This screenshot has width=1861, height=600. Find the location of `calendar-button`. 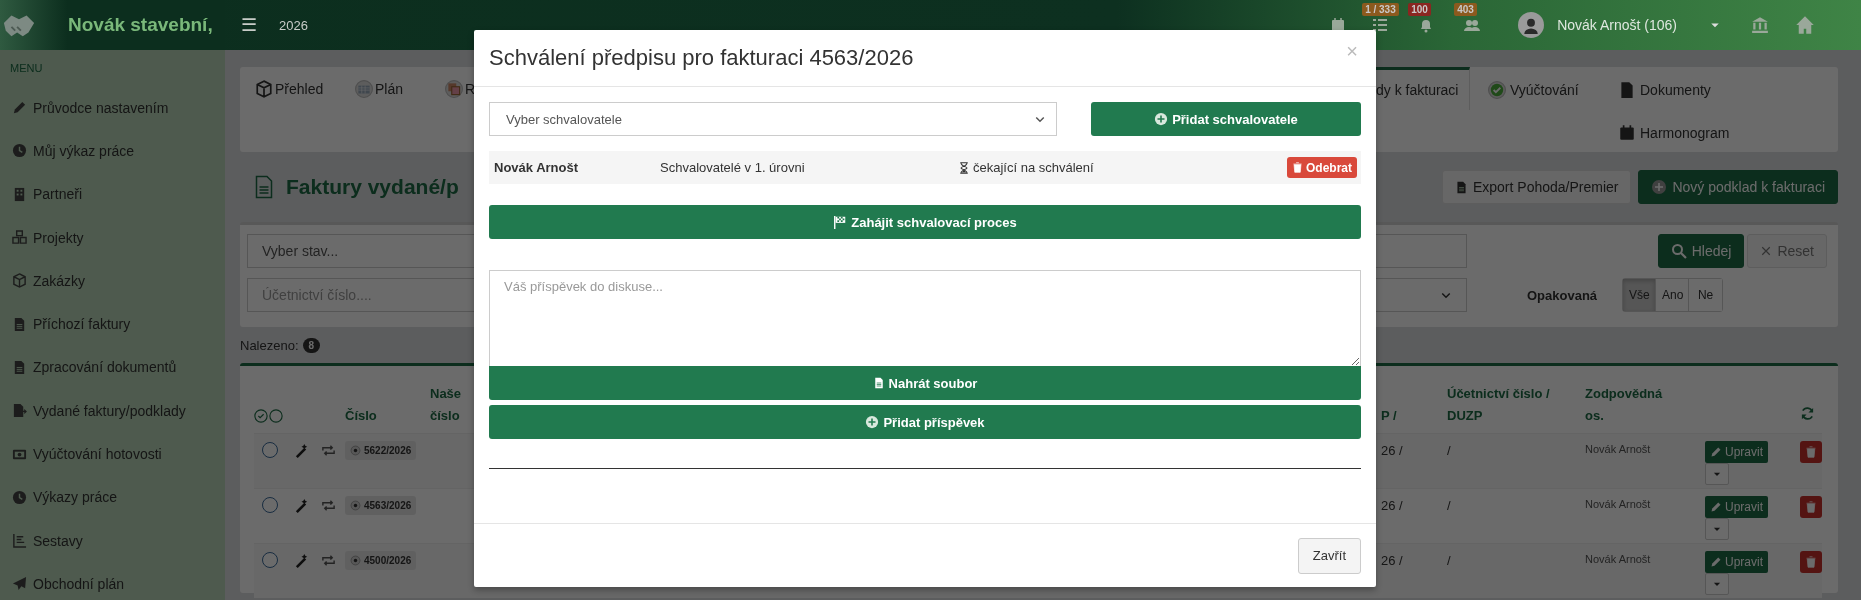

calendar-button is located at coordinates (1338, 25).